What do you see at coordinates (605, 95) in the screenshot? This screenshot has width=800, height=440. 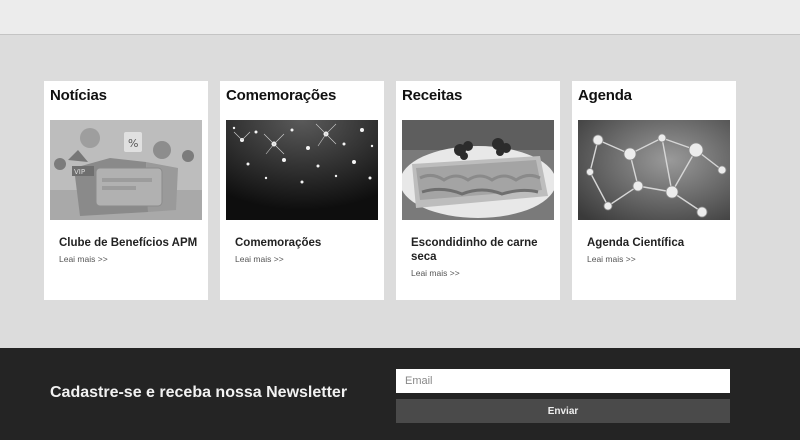 I see `section-heading: Agenda` at bounding box center [605, 95].